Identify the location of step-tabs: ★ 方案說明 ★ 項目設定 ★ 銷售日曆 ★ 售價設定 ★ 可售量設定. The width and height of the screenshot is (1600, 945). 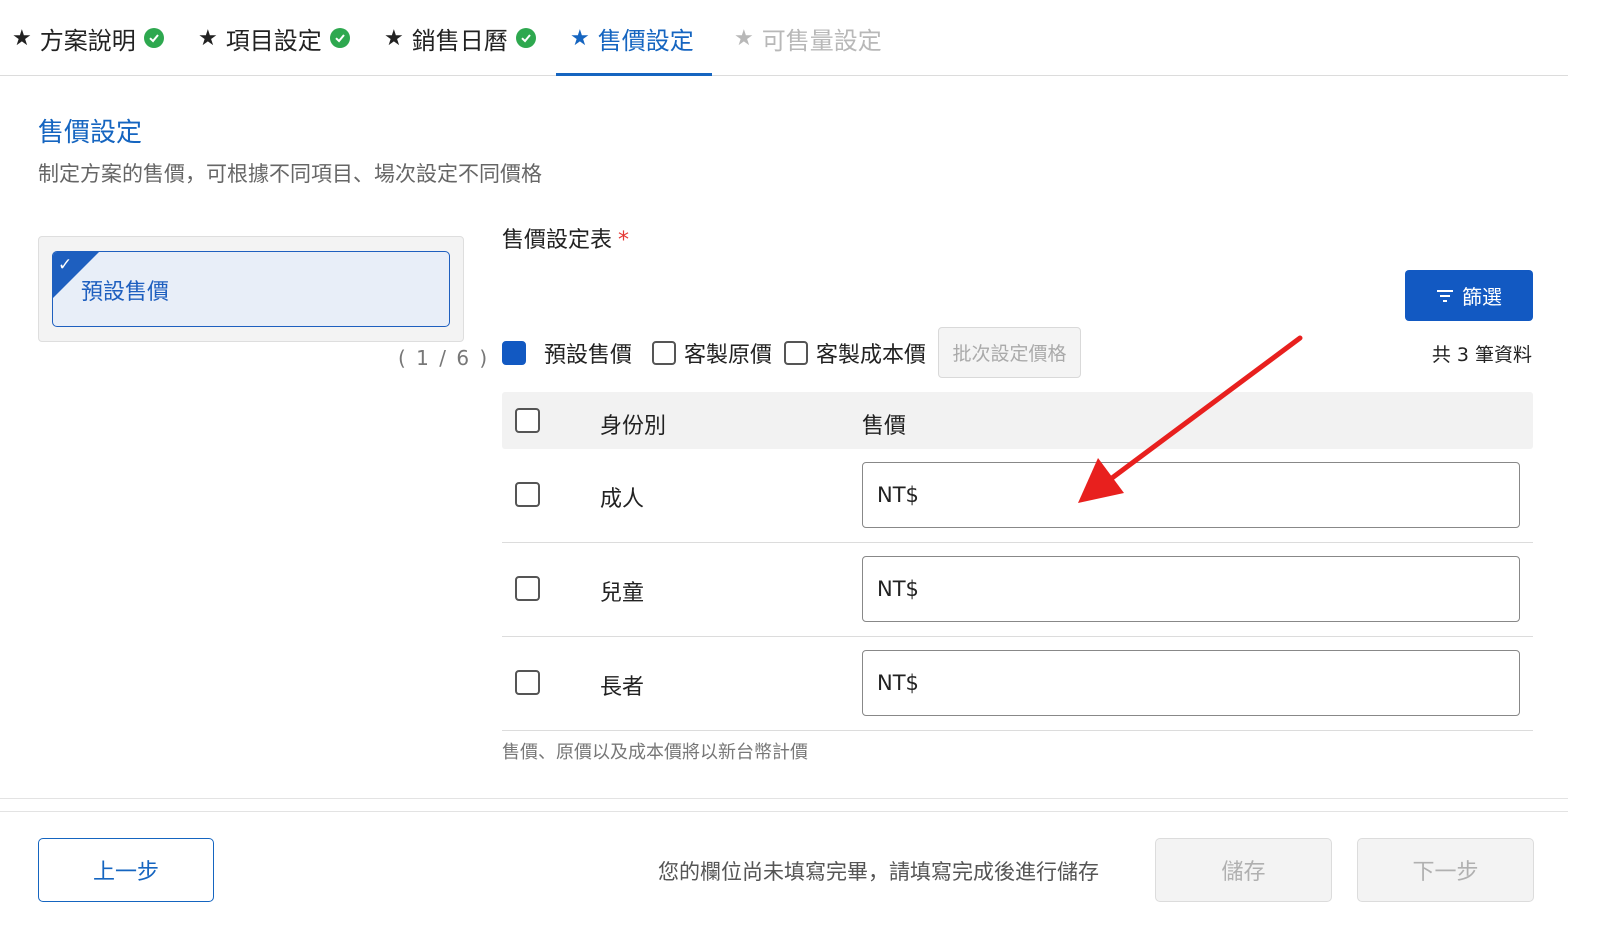
(784, 38).